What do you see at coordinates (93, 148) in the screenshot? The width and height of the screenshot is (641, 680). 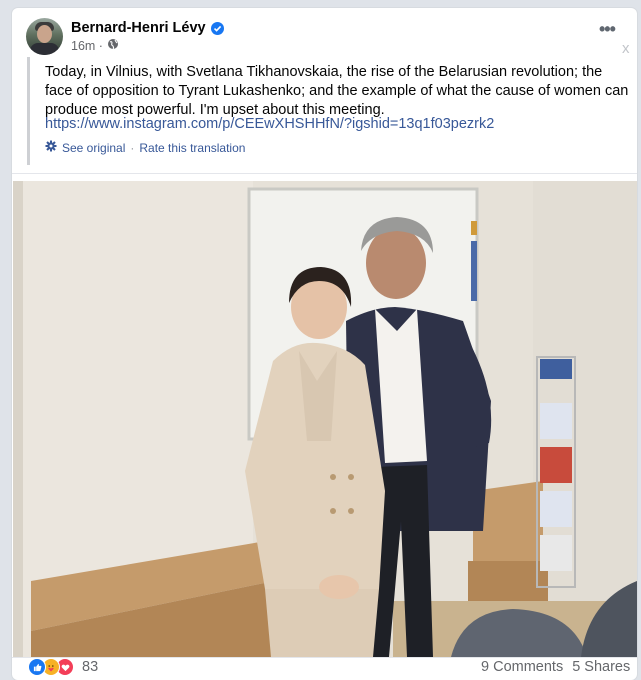 I see `see-original-link: See original` at bounding box center [93, 148].